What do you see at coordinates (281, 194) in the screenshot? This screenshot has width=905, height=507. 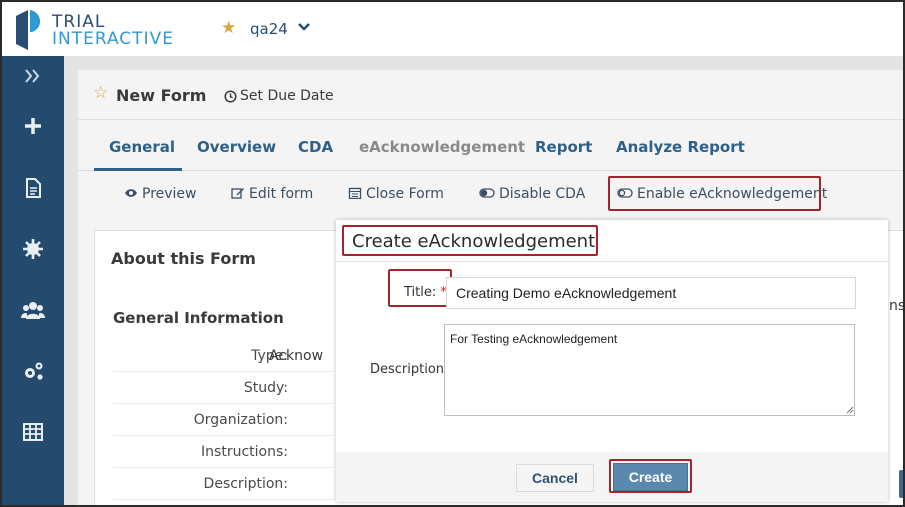 I see `edit-form-label: Edit form` at bounding box center [281, 194].